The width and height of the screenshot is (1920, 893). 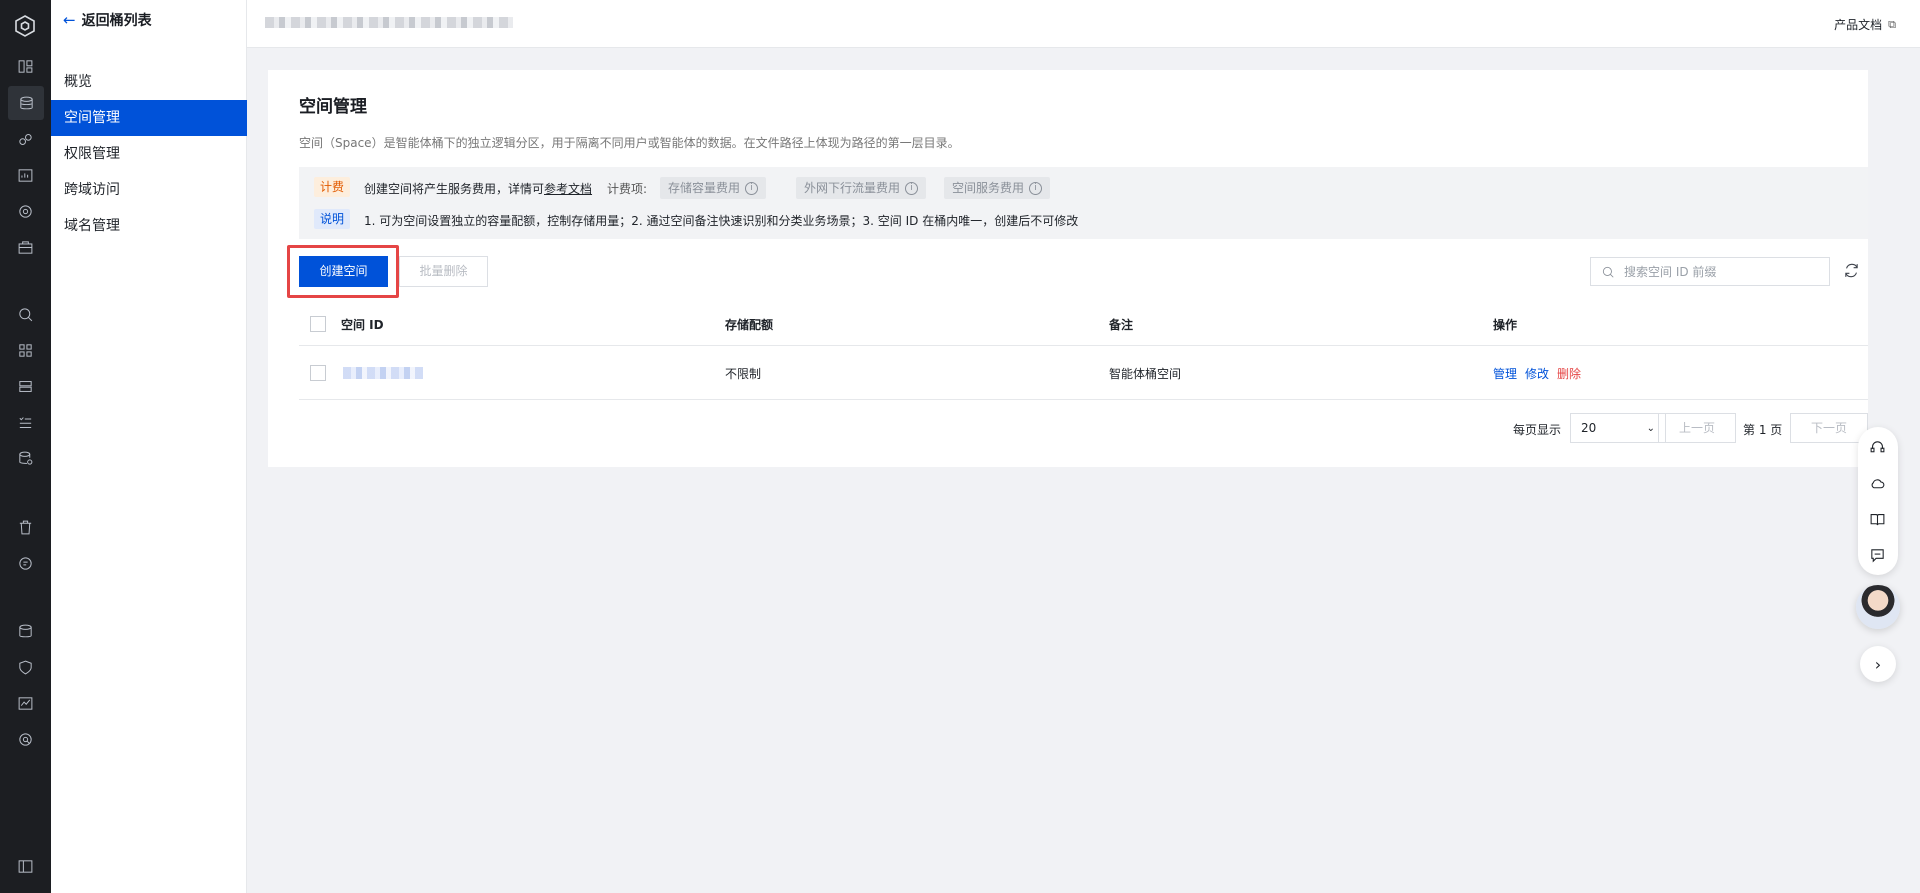 I want to click on per-page-label: 每页显示, so click(x=1537, y=430).